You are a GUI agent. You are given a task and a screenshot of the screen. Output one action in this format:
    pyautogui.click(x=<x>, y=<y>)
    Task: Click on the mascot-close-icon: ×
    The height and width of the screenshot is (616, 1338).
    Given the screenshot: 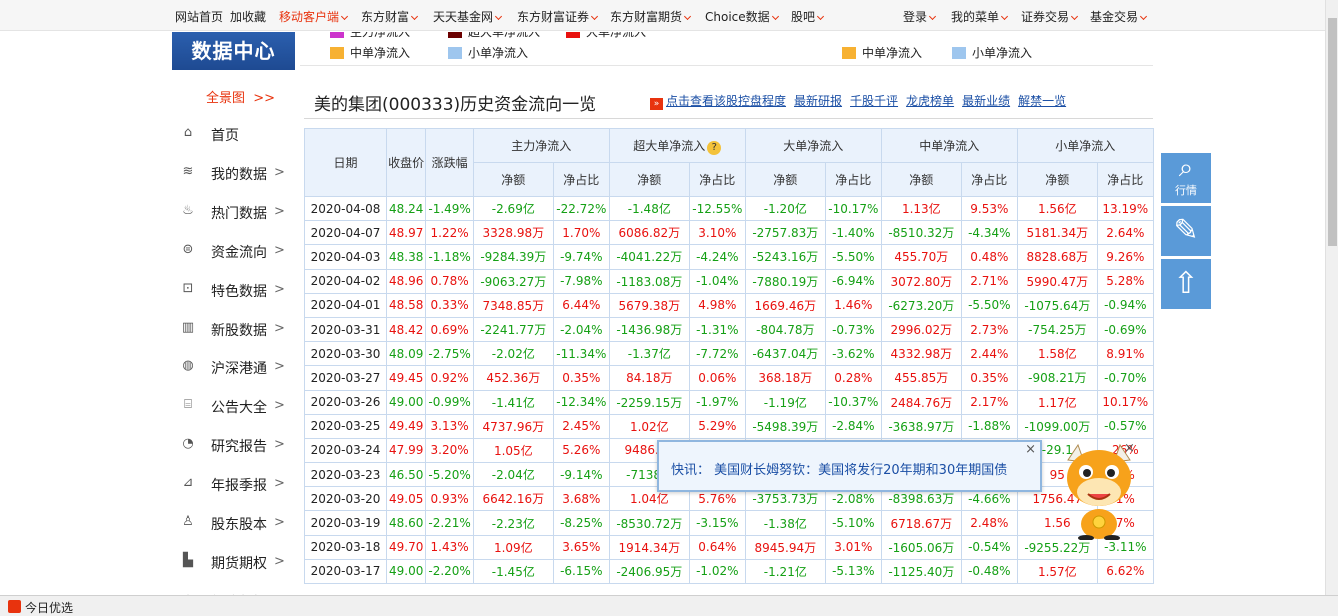 What is the action you would take?
    pyautogui.click(x=1129, y=448)
    